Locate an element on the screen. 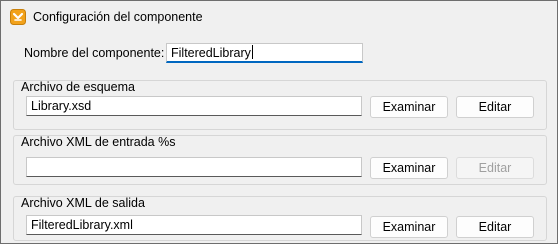 The height and width of the screenshot is (244, 558). title-bar: Configuración del componente is located at coordinates (279, 17).